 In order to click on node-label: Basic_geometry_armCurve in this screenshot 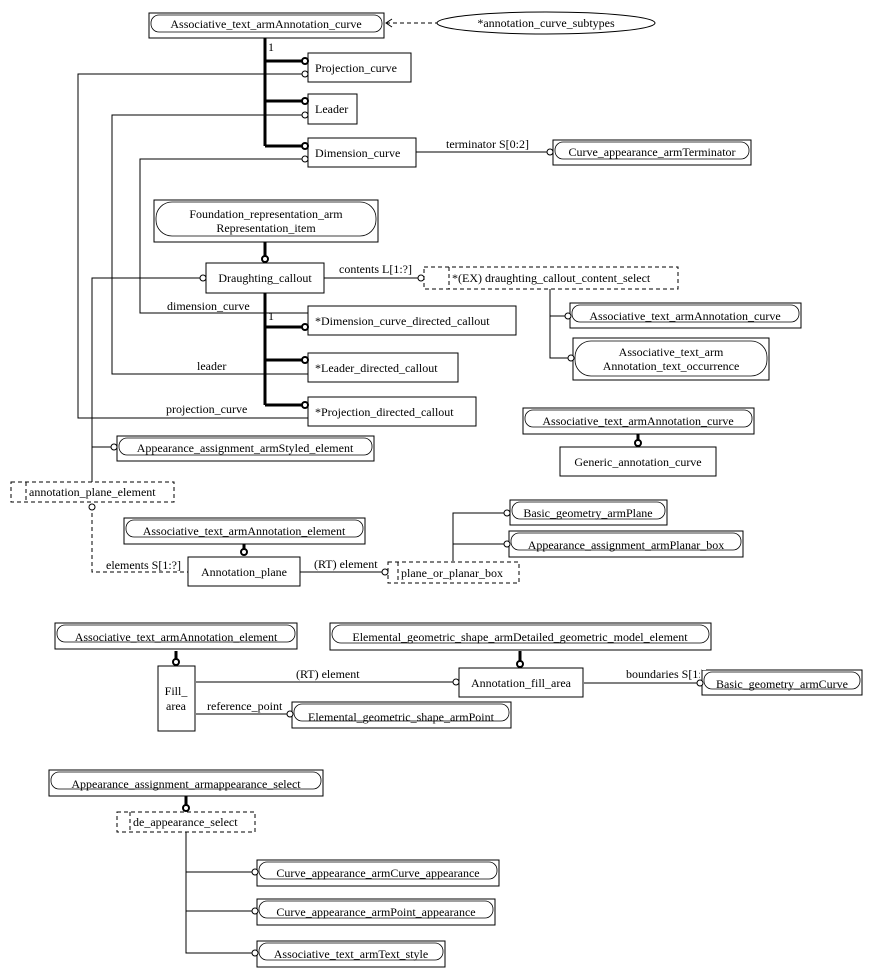, I will do `click(782, 684)`.